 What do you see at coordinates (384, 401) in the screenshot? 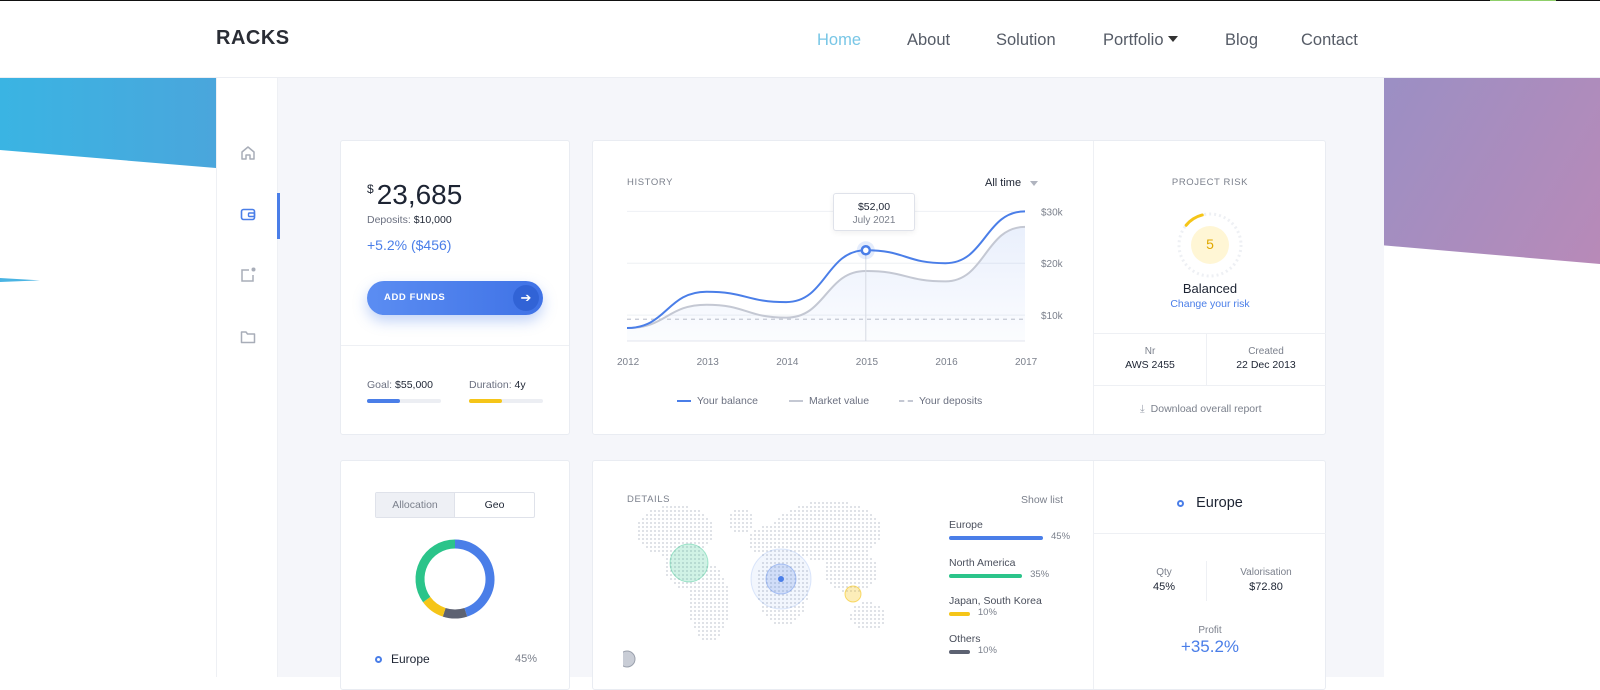
I see `goal-progress-fill` at bounding box center [384, 401].